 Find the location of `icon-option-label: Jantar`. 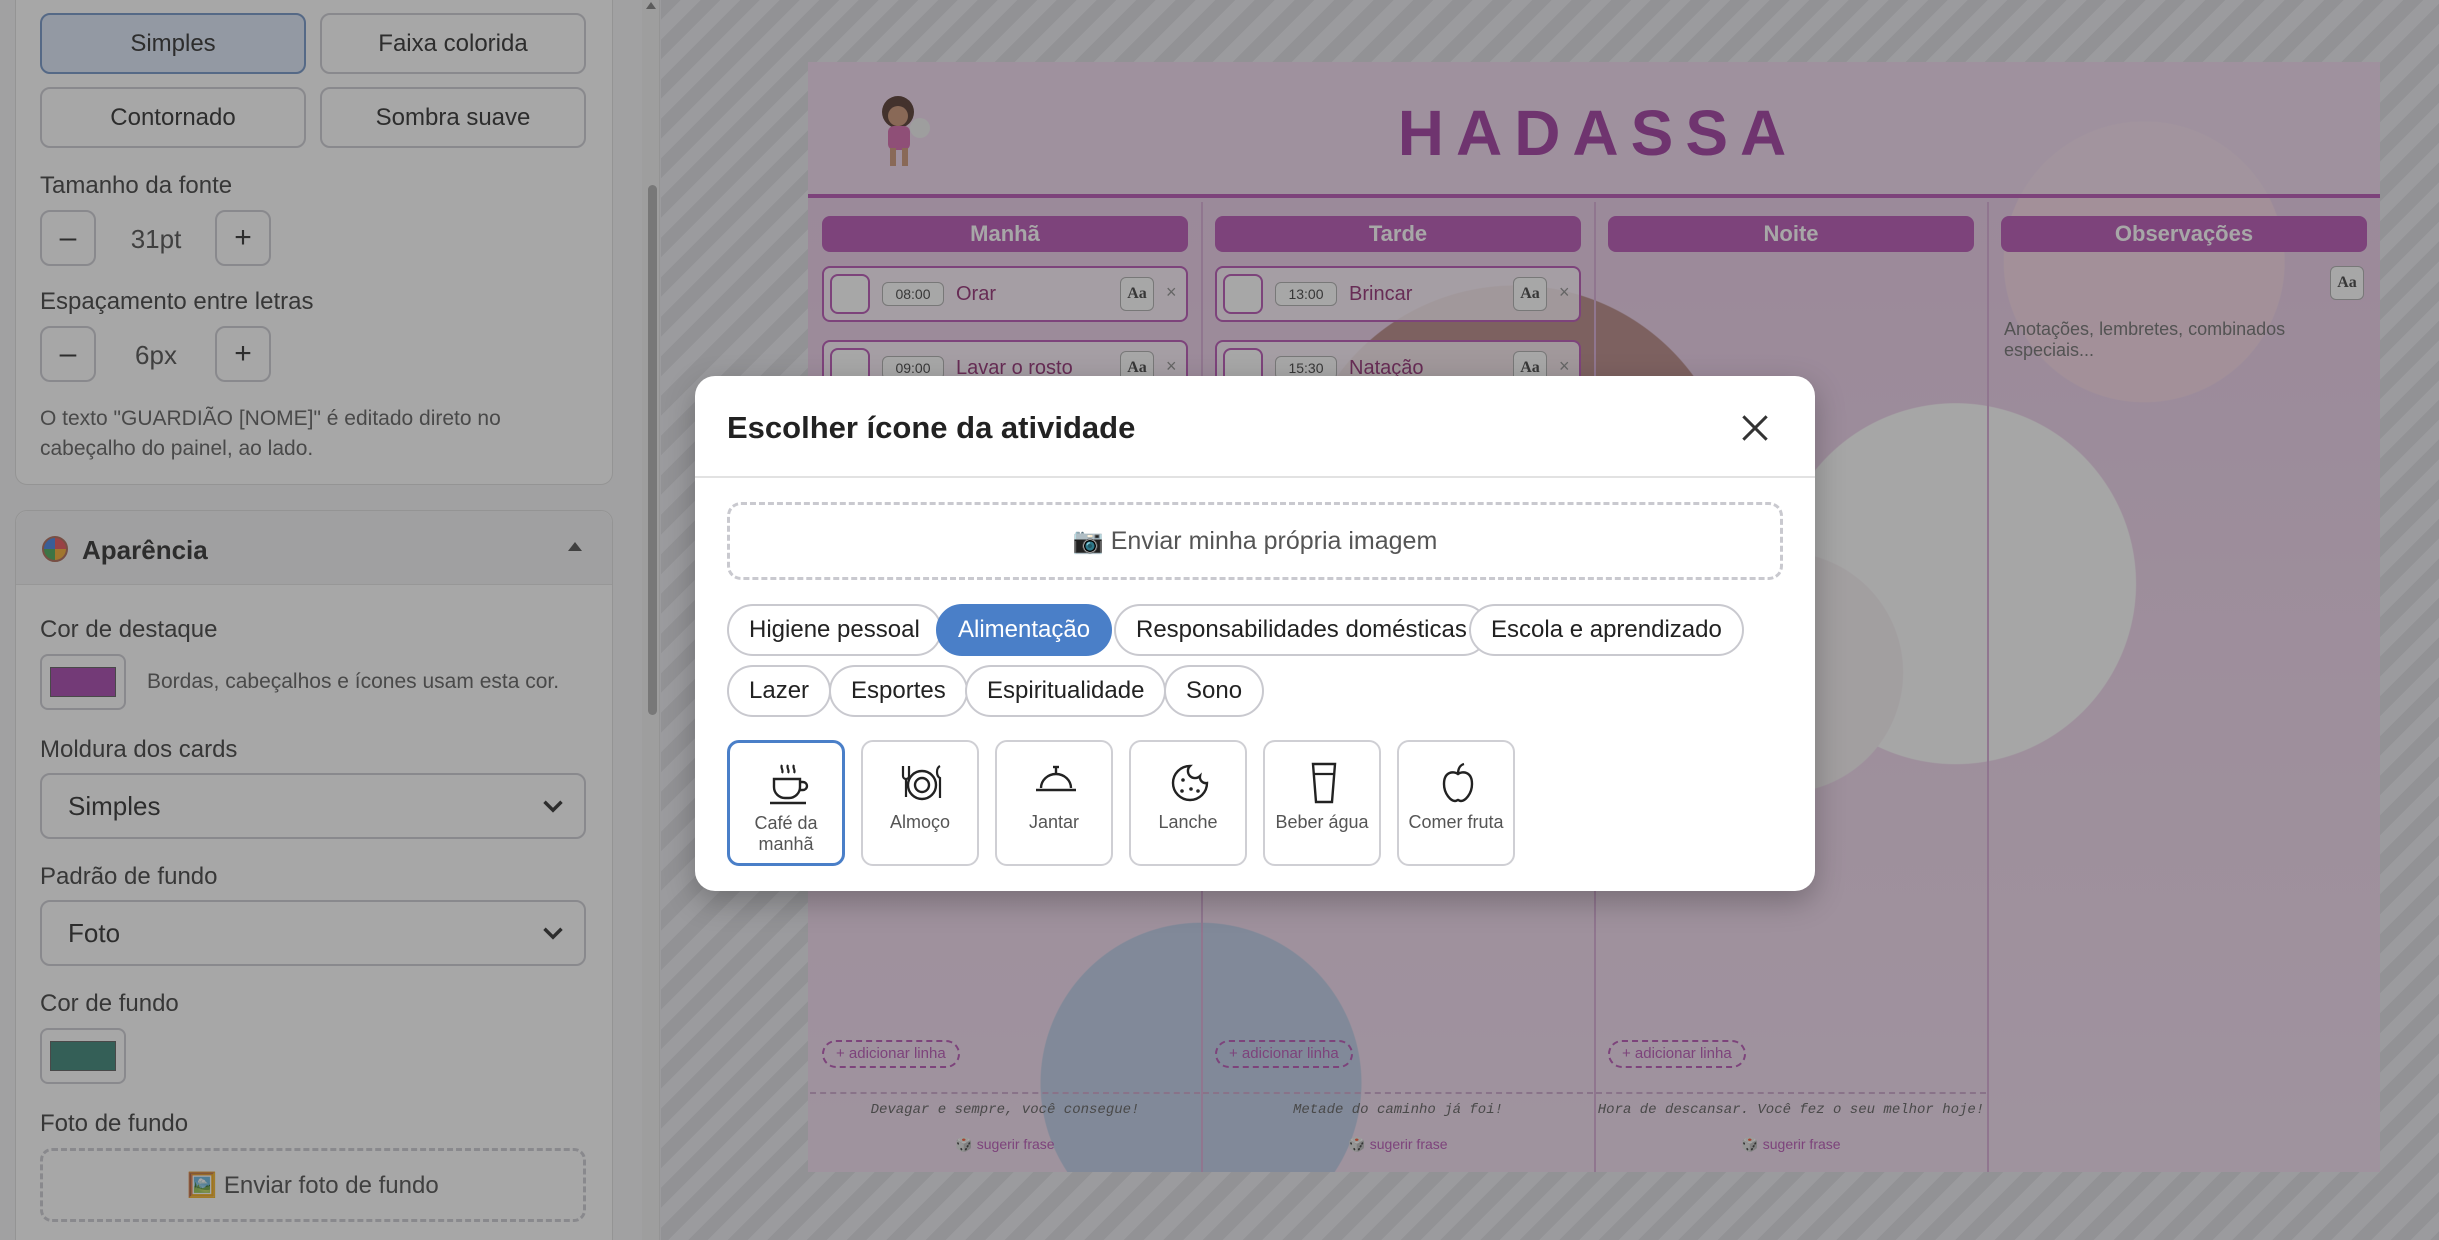

icon-option-label: Jantar is located at coordinates (1054, 822).